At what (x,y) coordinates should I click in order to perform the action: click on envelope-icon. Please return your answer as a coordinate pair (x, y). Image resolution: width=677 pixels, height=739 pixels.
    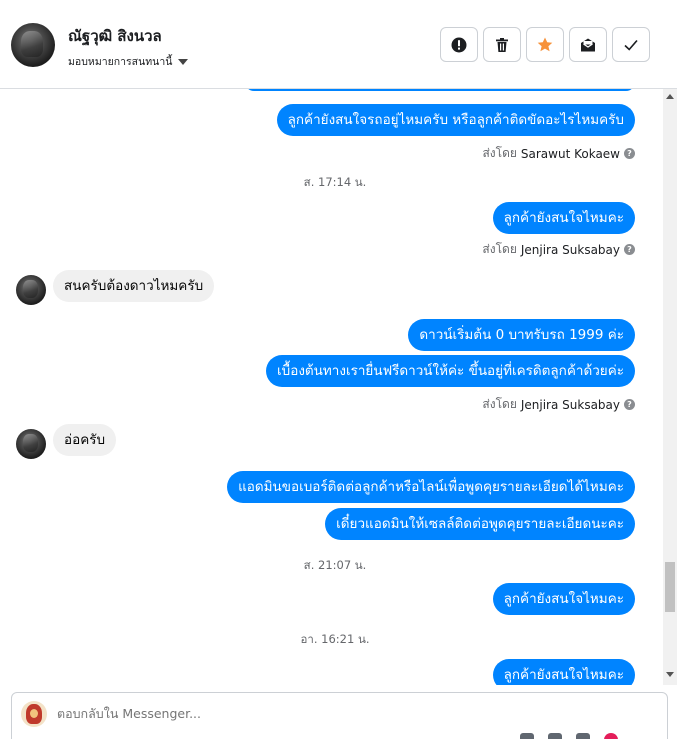
    Looking at the image, I should click on (588, 44).